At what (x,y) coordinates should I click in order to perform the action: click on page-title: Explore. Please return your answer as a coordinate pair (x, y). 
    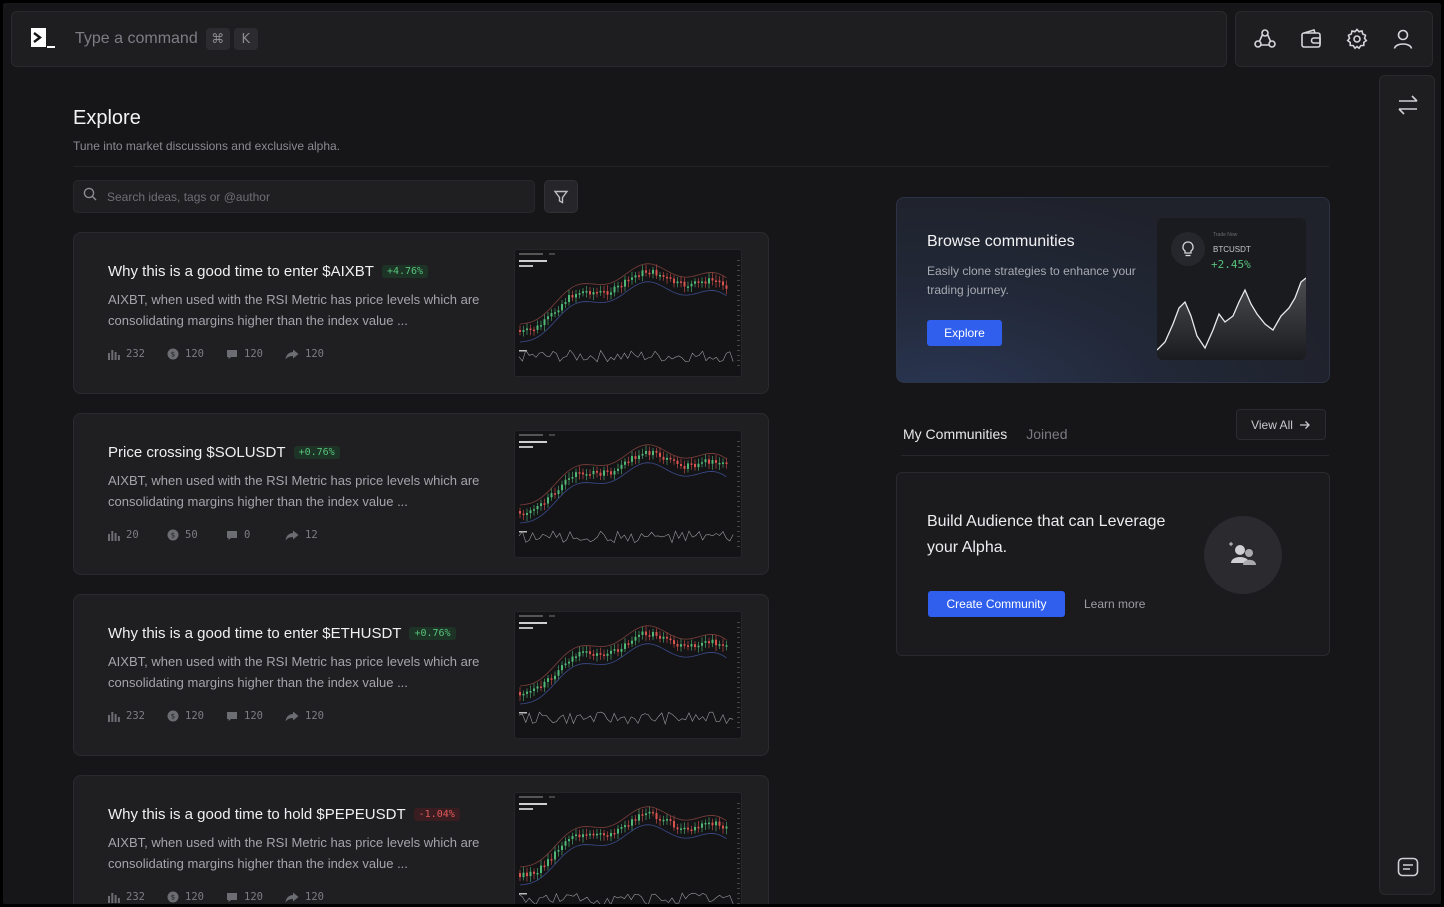
    Looking at the image, I should click on (107, 118).